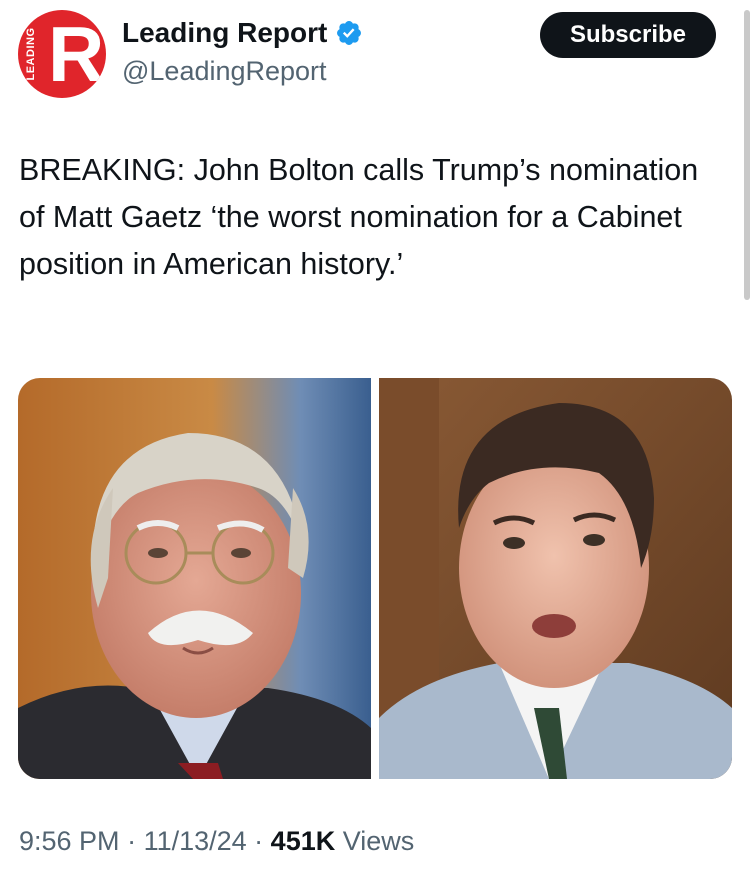  I want to click on views-label: Views, so click(375, 841).